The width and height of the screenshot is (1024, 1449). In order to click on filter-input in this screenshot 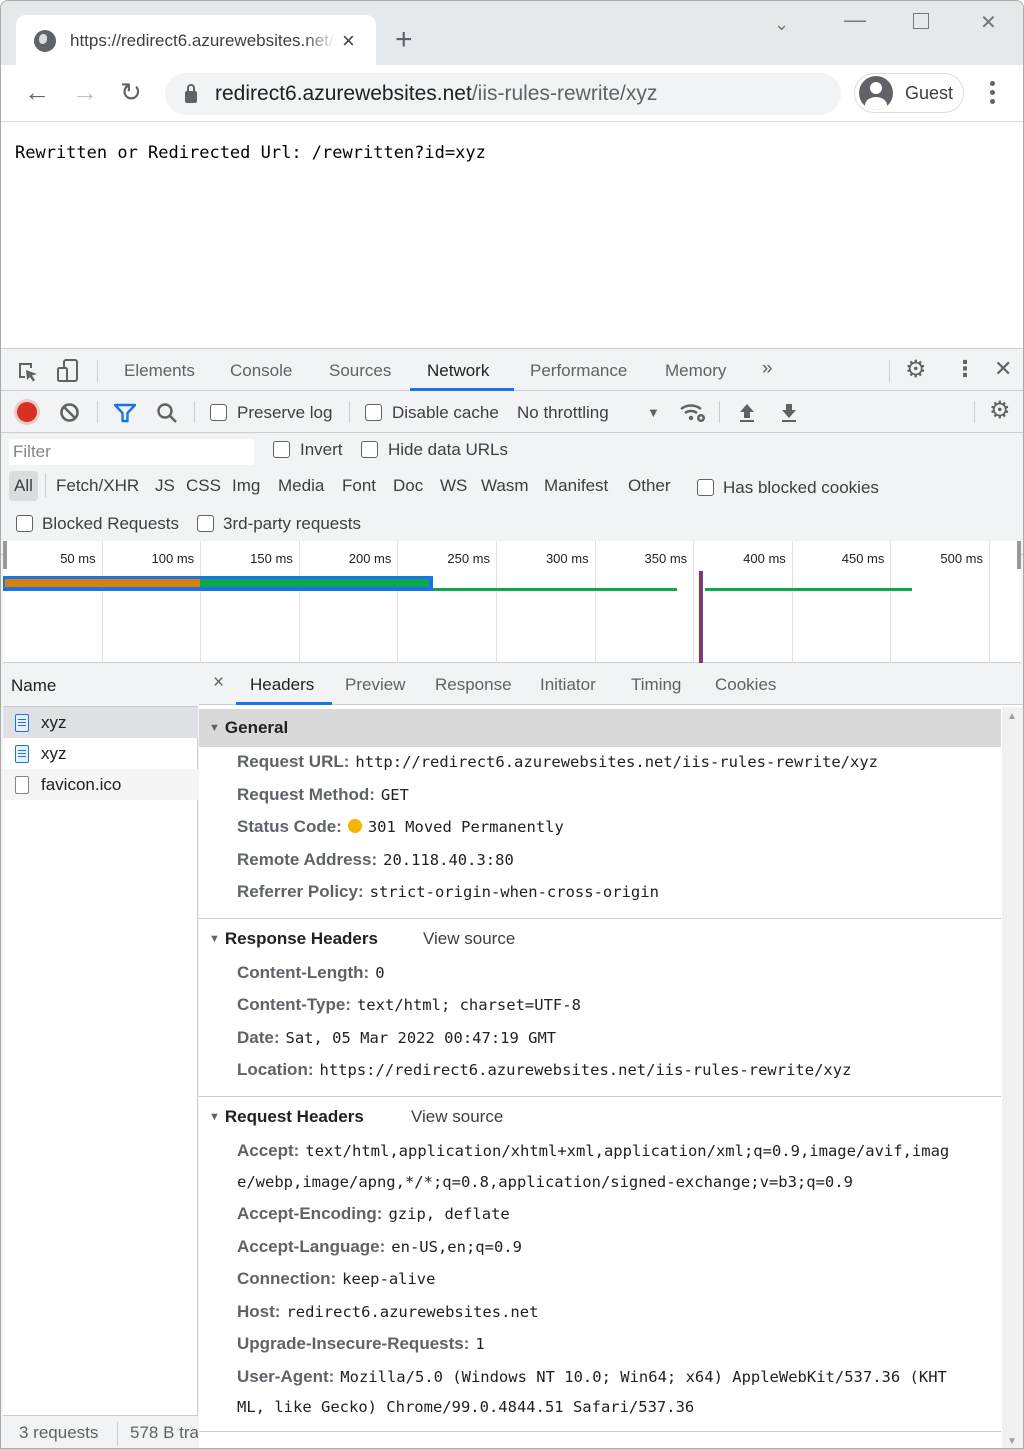, I will do `click(131, 452)`.